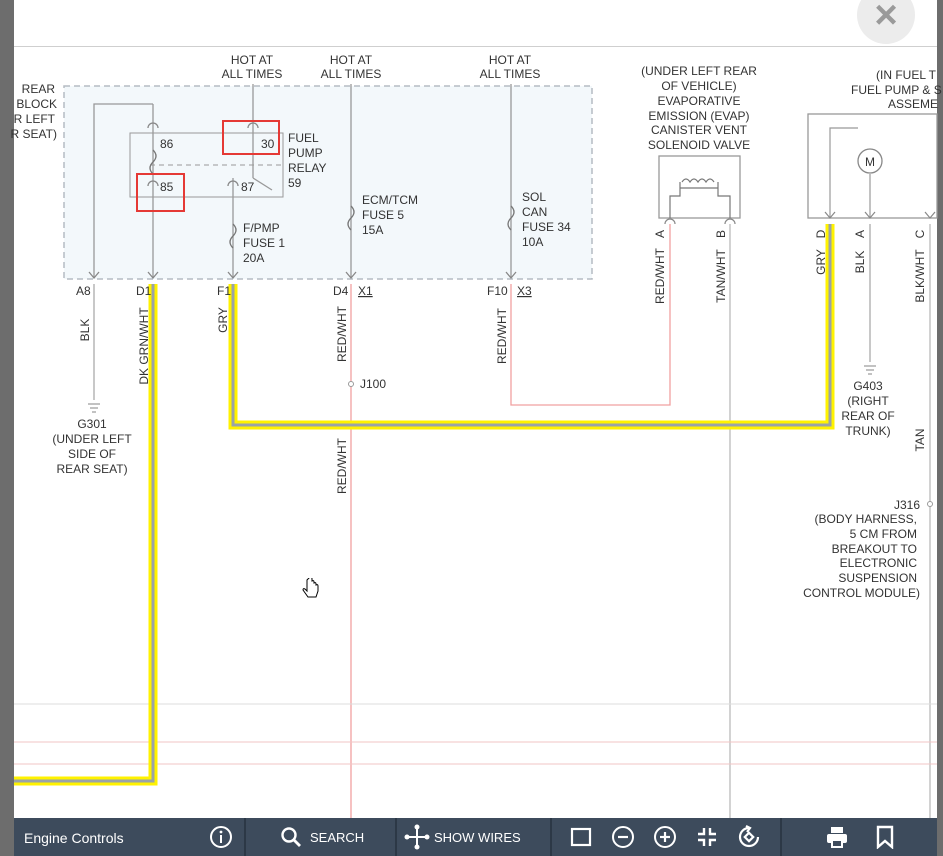 The height and width of the screenshot is (856, 943). I want to click on fpmp-fuse-1: F/PMP, so click(261, 228).